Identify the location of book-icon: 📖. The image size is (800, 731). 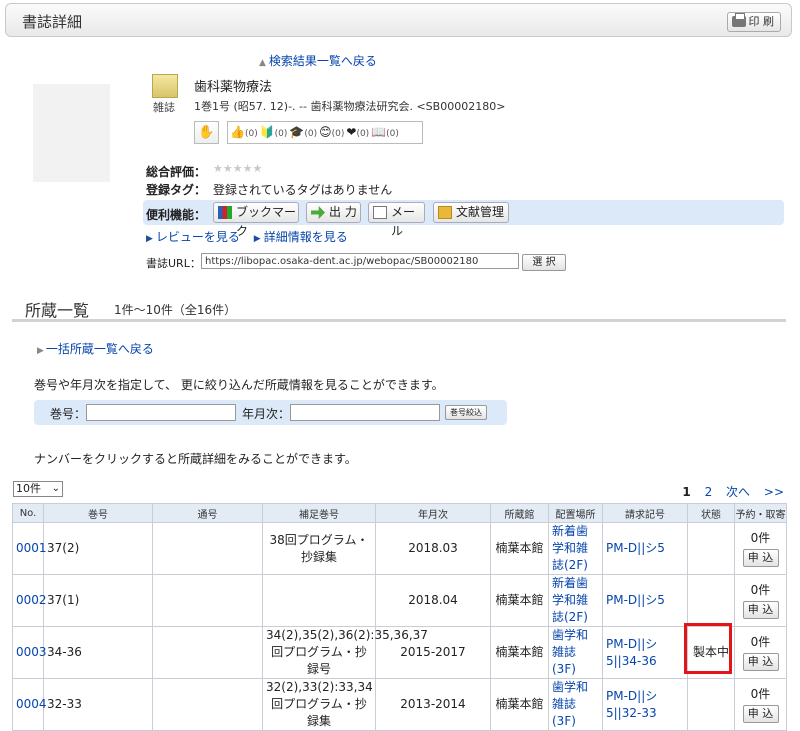
(378, 132).